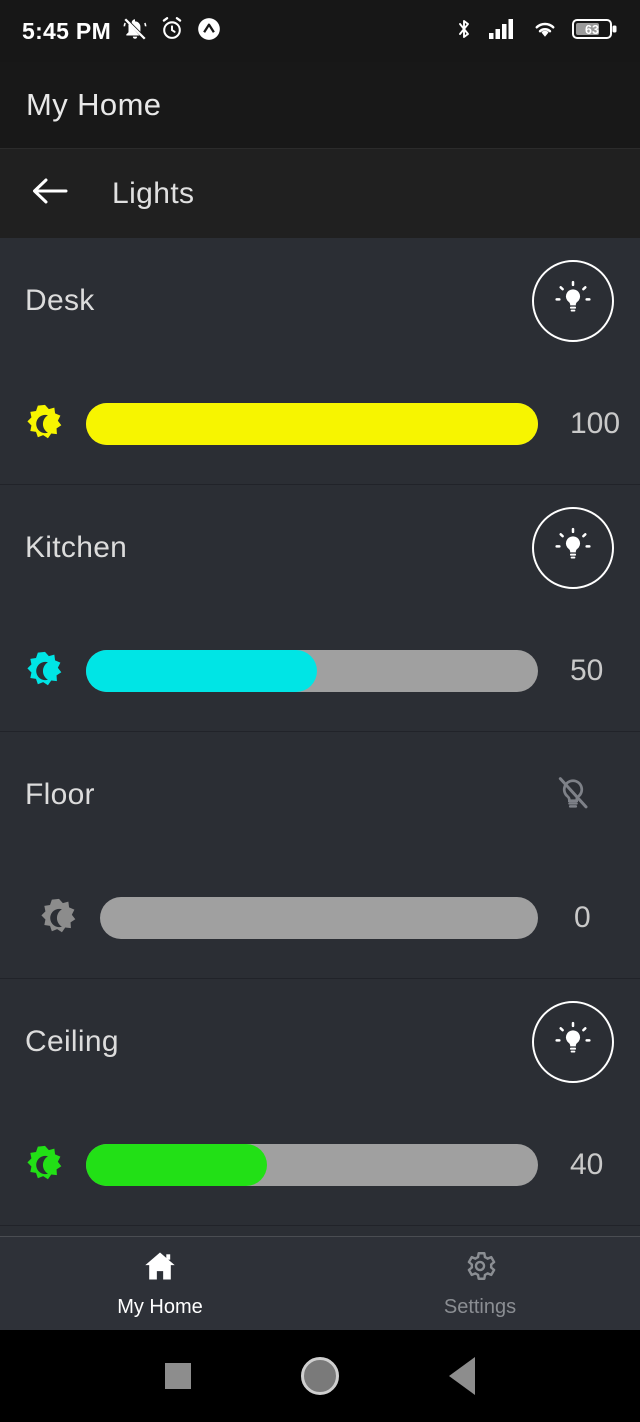 The width and height of the screenshot is (640, 1422). I want to click on light-name: Kitchen, so click(76, 547).